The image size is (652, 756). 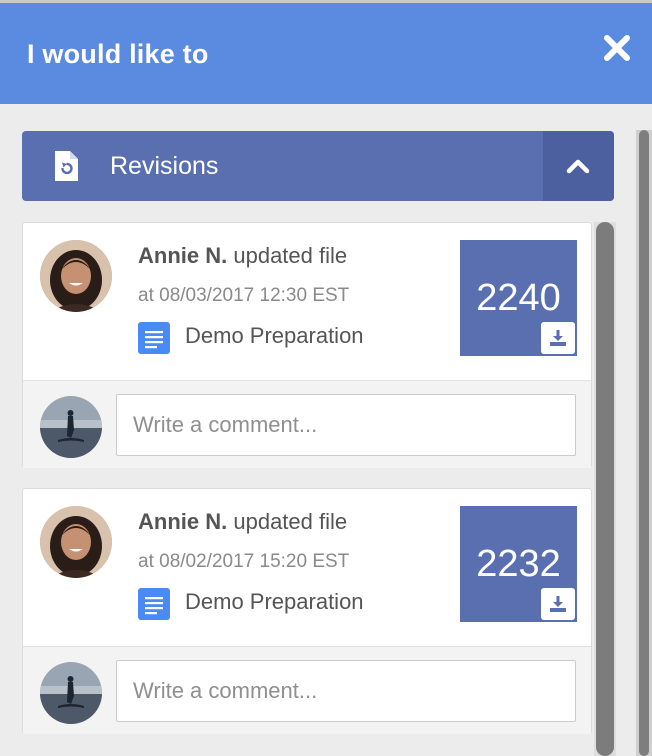 I want to click on revisions-section-header: Revisions, so click(x=318, y=166).